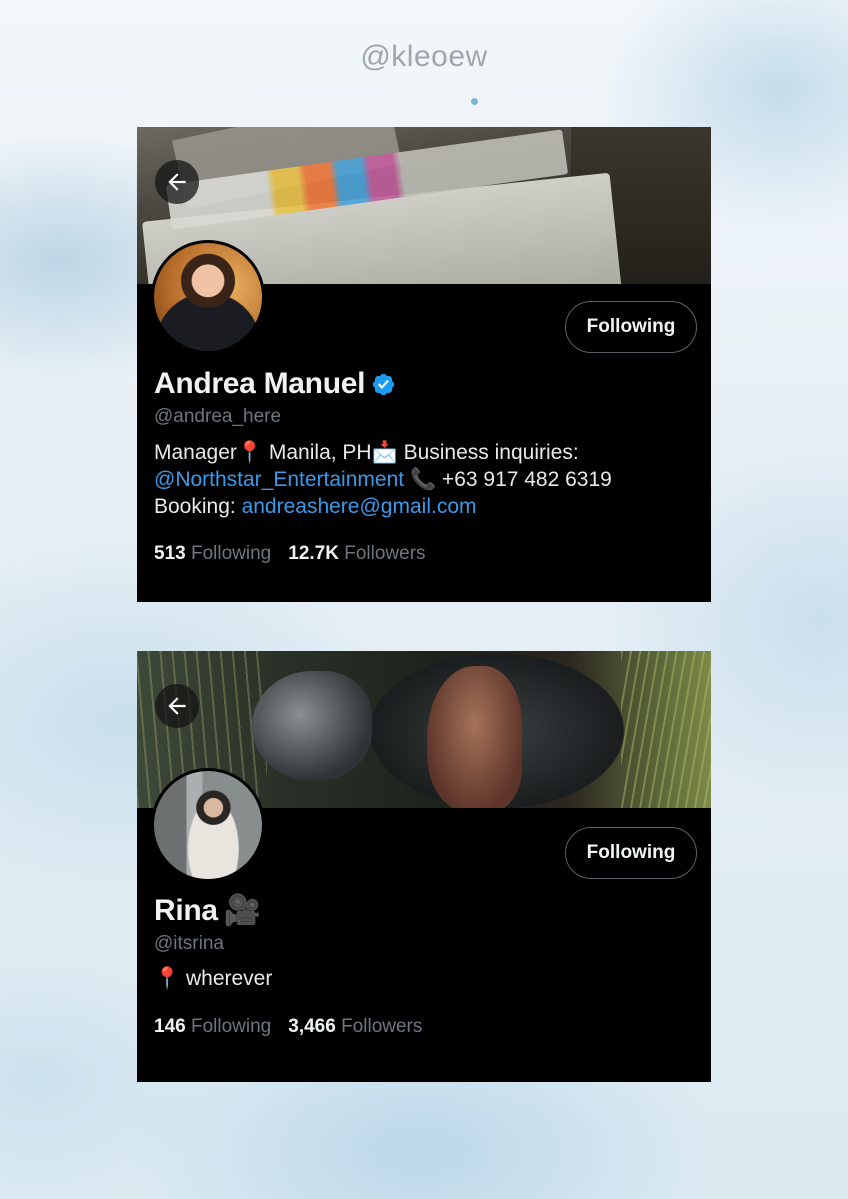 This screenshot has width=848, height=1199. What do you see at coordinates (195, 452) in the screenshot?
I see `bio-text: Manager` at bounding box center [195, 452].